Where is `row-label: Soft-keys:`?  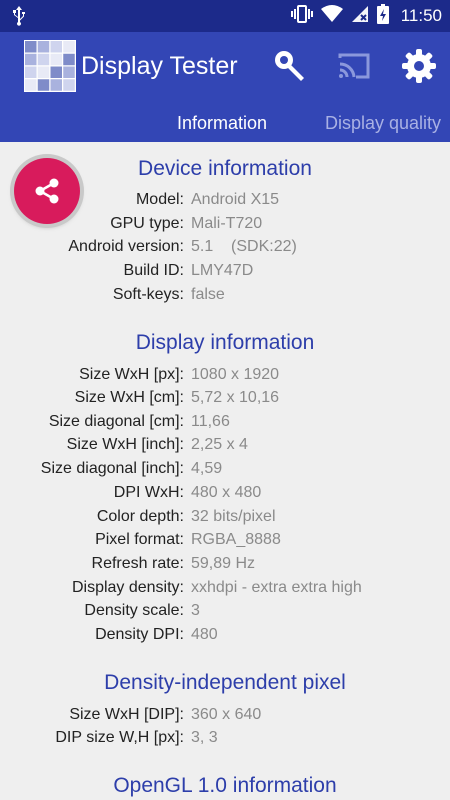 row-label: Soft-keys: is located at coordinates (148, 294).